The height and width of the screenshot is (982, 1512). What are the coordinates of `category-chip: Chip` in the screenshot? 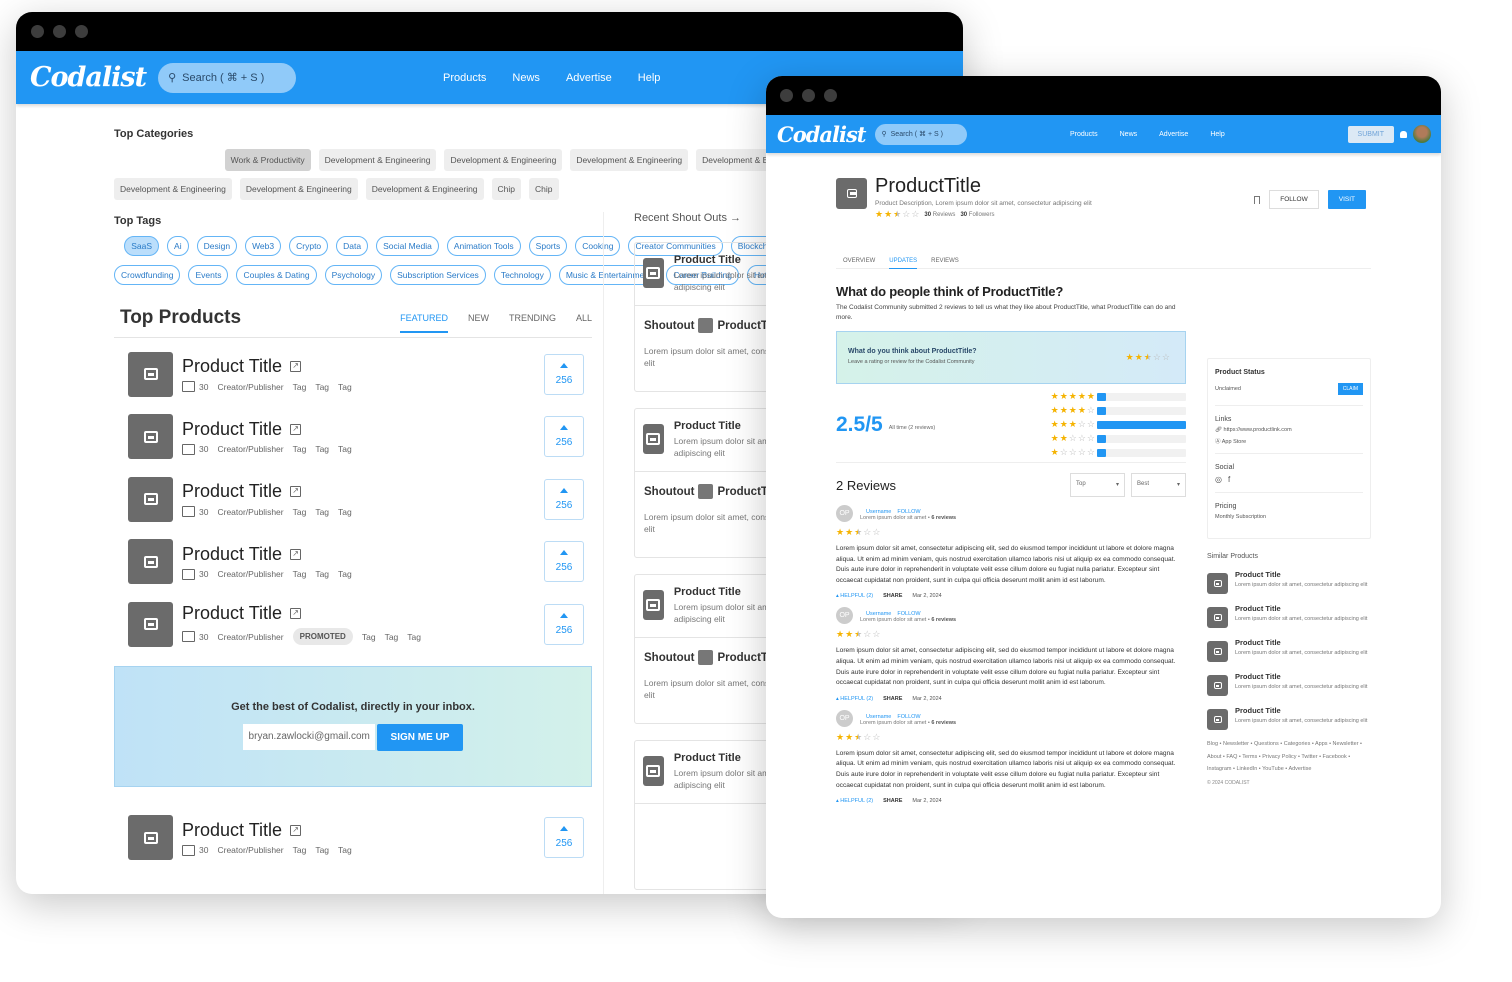 It's located at (544, 189).